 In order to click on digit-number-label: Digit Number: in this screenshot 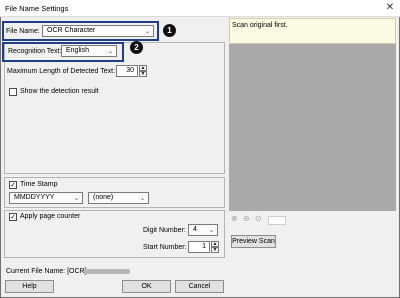, I will do `click(164, 230)`.